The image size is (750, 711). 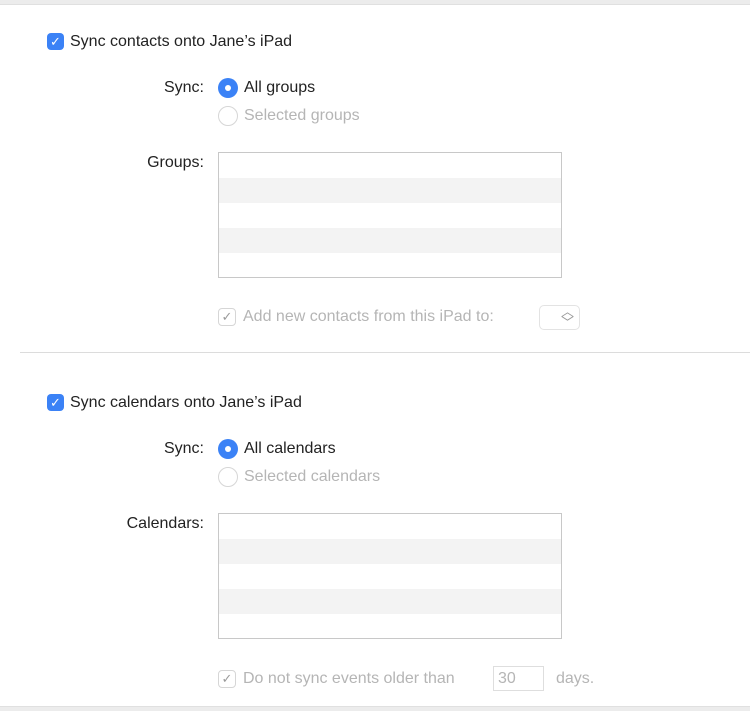 What do you see at coordinates (390, 215) in the screenshot?
I see `groups-list` at bounding box center [390, 215].